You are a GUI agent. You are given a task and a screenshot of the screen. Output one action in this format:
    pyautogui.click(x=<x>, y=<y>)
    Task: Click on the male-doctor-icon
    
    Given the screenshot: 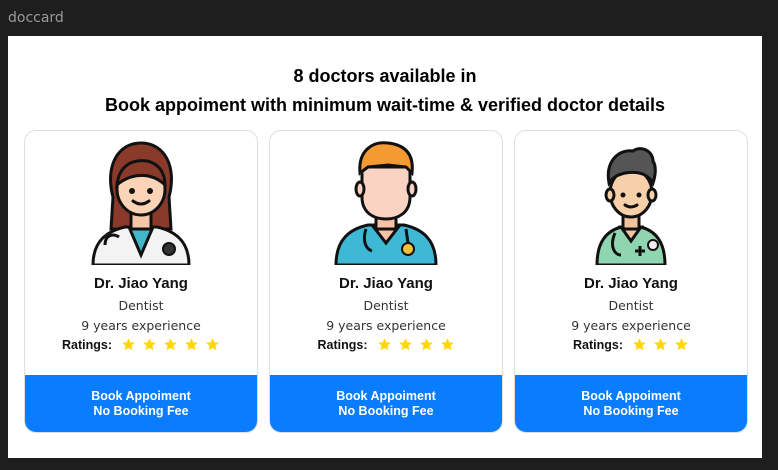 What is the action you would take?
    pyautogui.click(x=631, y=201)
    